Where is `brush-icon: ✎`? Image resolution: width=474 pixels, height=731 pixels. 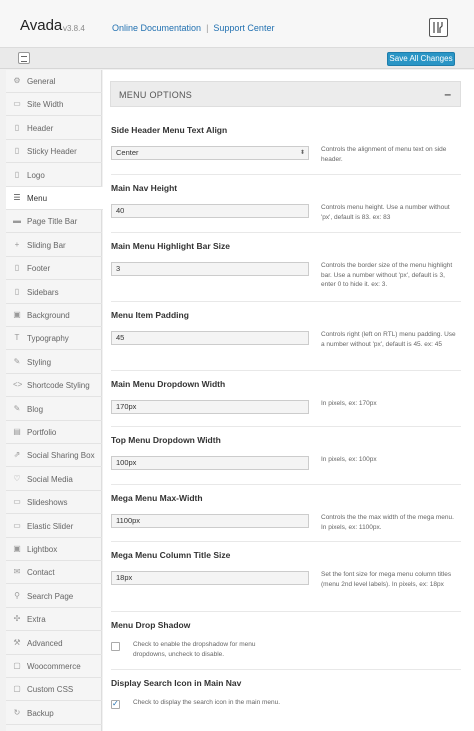 brush-icon: ✎ is located at coordinates (17, 361).